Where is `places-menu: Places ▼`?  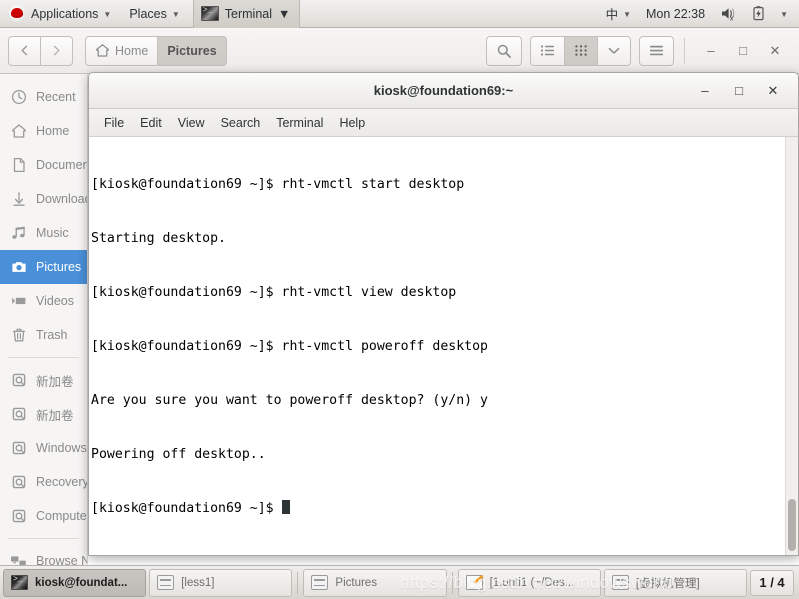
places-menu: Places ▼ is located at coordinates (154, 13).